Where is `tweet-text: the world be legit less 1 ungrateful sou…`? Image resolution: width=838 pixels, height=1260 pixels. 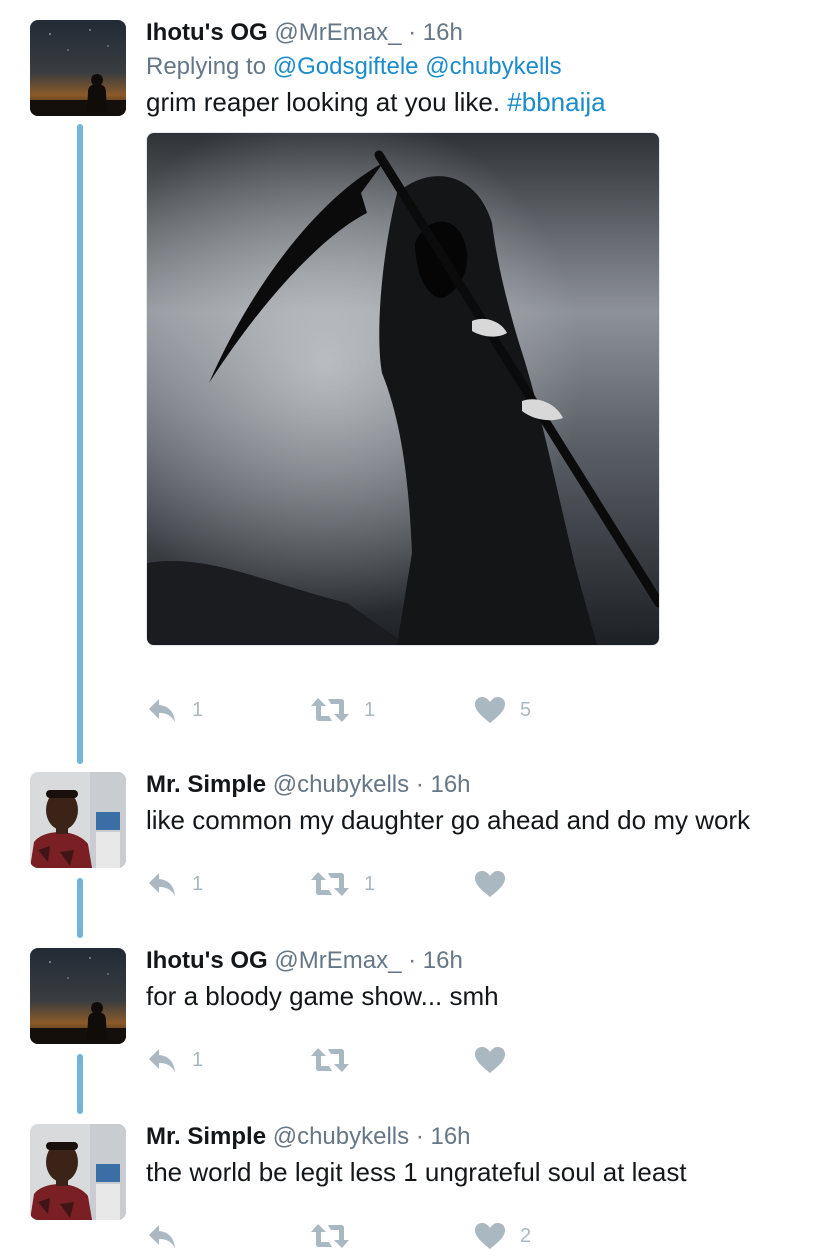 tweet-text: the world be legit less 1 ungrateful sou… is located at coordinates (416, 1172).